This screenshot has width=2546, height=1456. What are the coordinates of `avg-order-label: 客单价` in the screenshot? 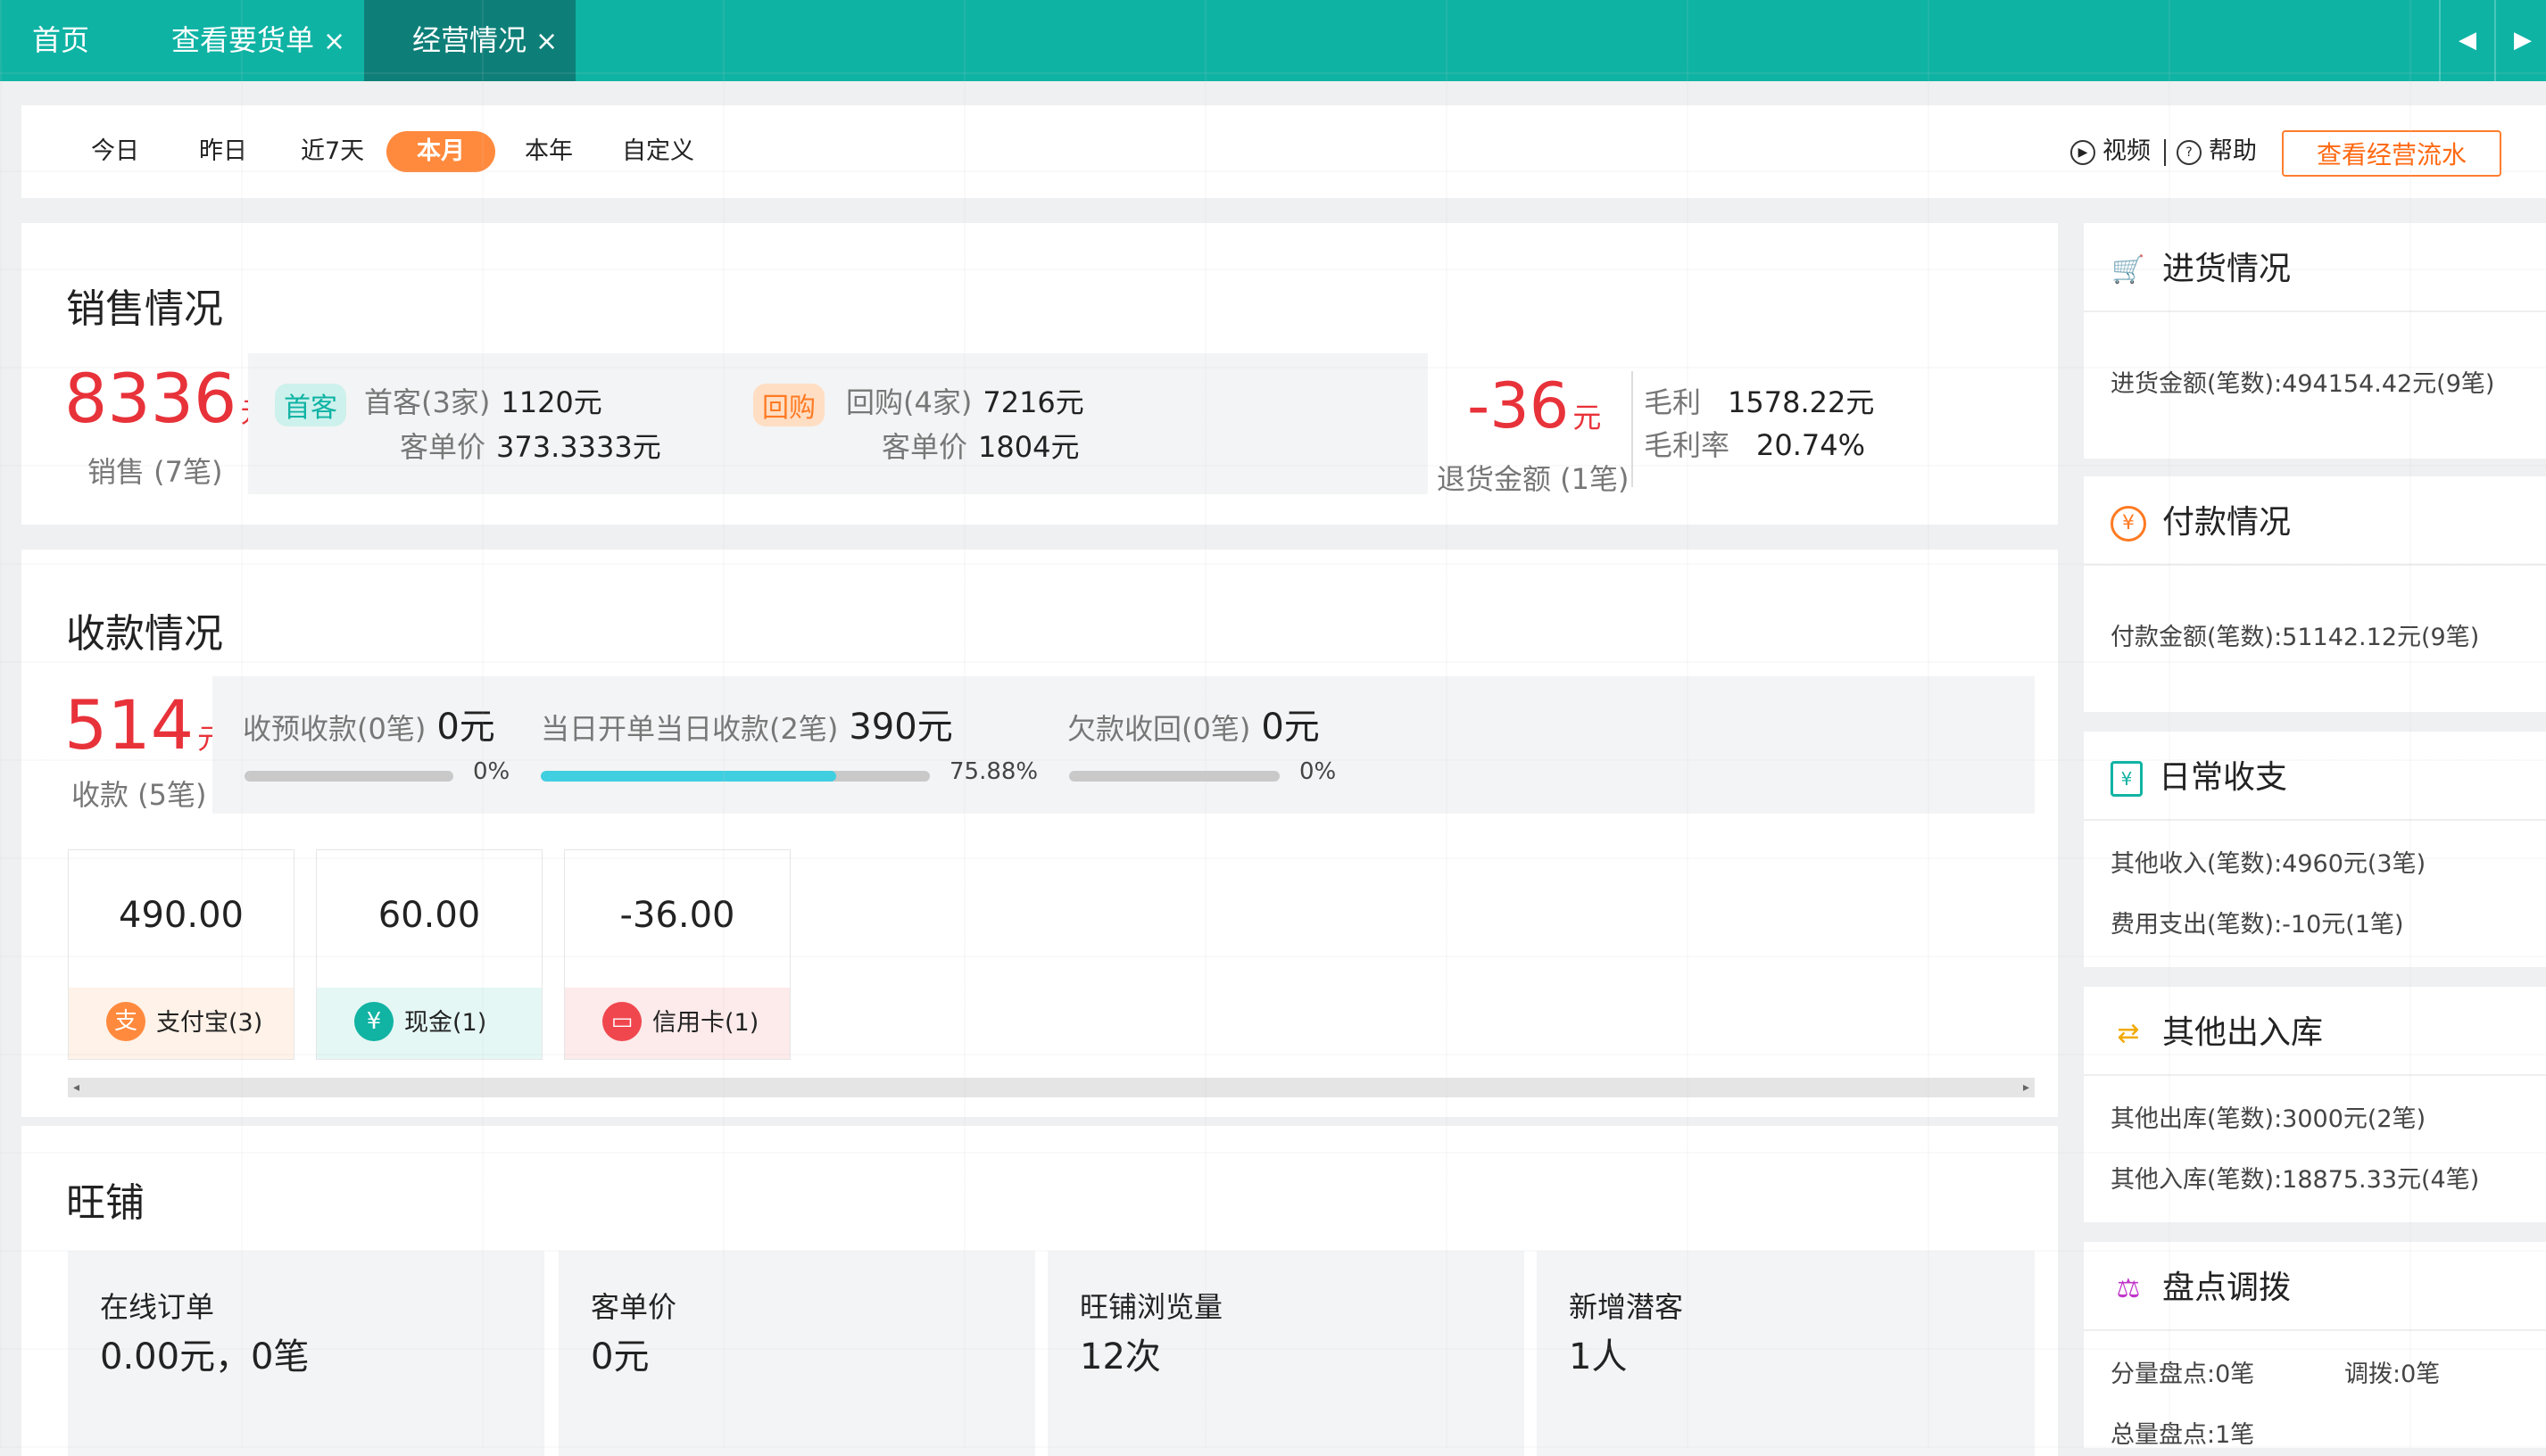 It's located at (634, 1307).